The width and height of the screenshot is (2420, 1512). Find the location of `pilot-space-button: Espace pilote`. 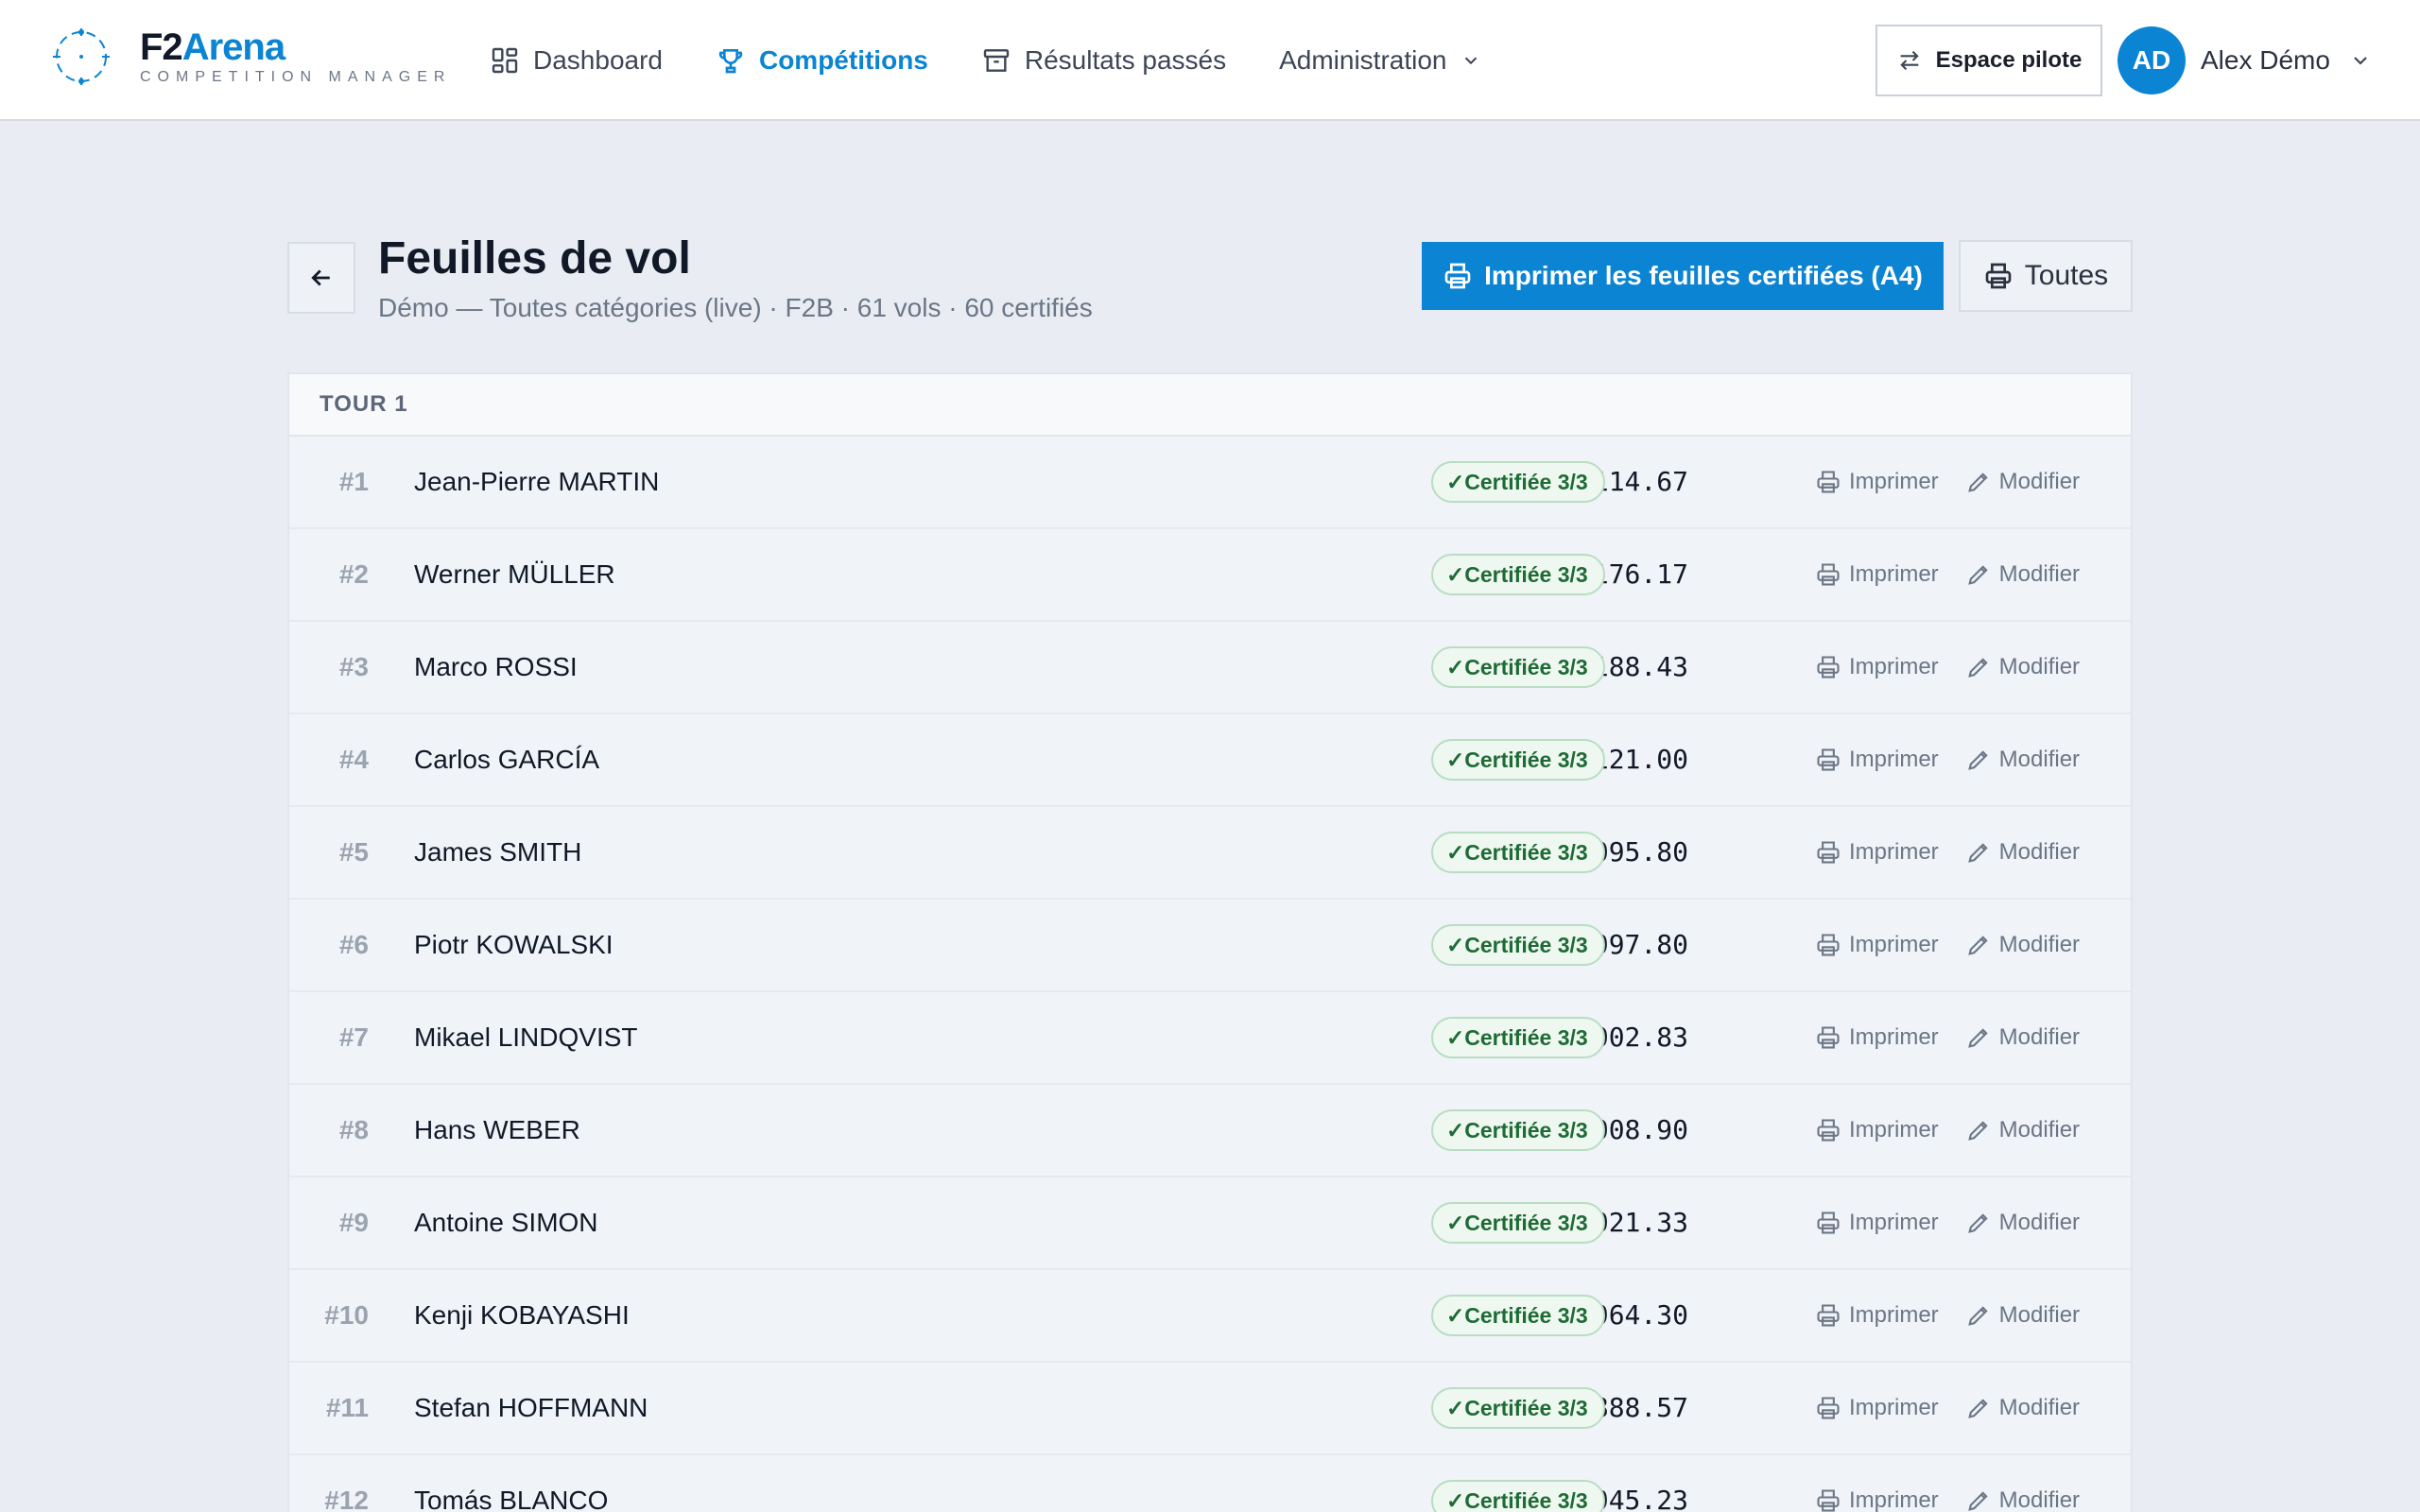

pilot-space-button: Espace pilote is located at coordinates (1989, 60).